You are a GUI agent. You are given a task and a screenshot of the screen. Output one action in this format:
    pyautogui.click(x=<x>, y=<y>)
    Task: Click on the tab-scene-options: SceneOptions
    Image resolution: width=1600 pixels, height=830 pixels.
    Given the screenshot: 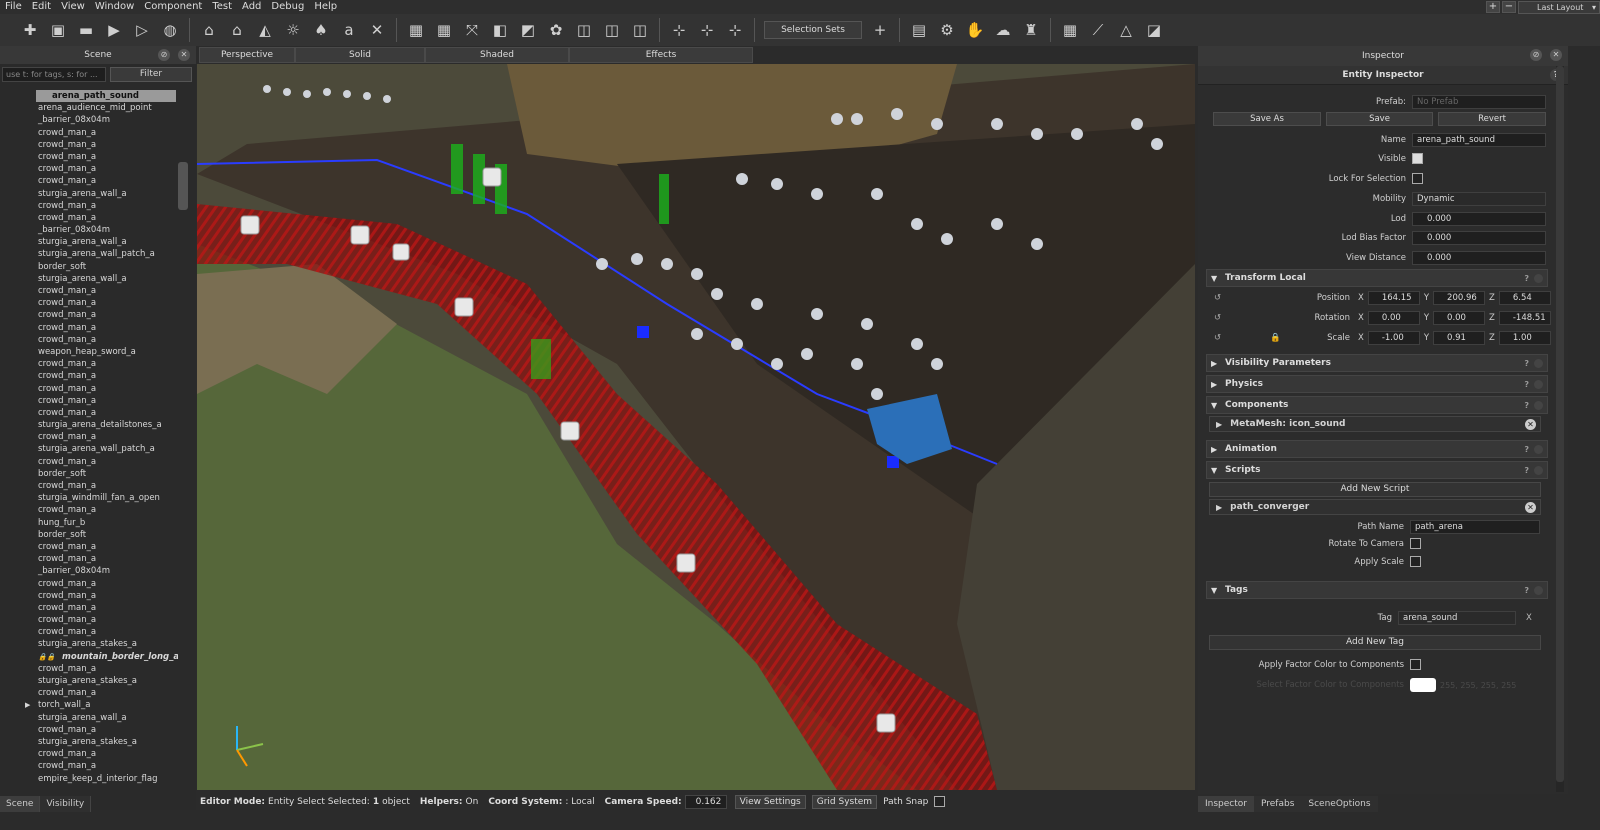 What is the action you would take?
    pyautogui.click(x=1339, y=804)
    